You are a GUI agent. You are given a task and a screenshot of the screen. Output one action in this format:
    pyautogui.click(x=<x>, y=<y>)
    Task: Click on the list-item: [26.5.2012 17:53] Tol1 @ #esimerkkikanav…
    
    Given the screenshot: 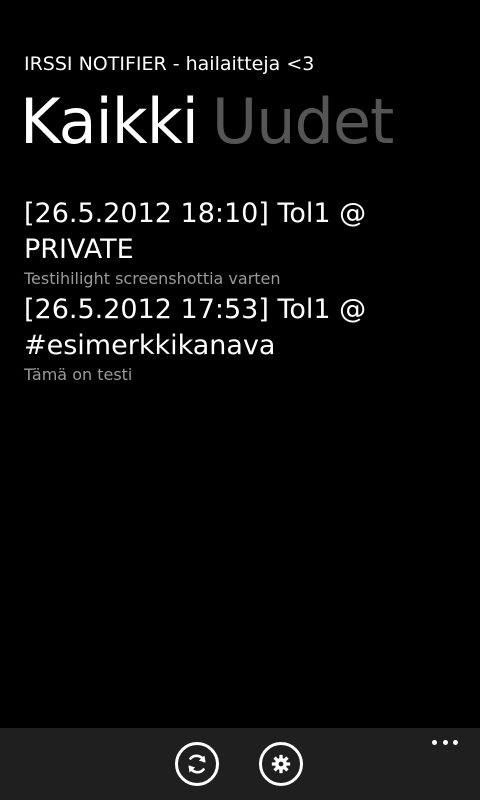 What is the action you would take?
    pyautogui.click(x=244, y=339)
    